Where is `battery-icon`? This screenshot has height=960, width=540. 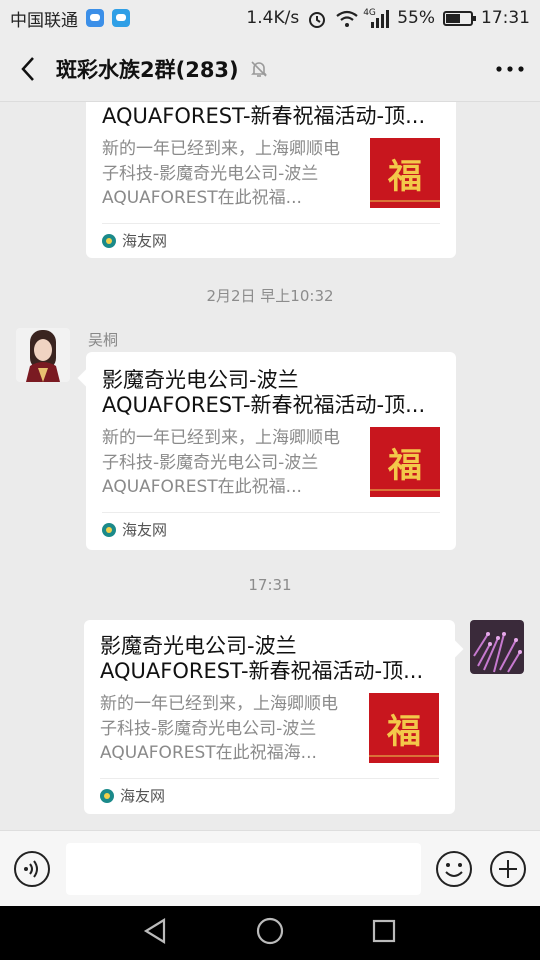
battery-icon is located at coordinates (459, 18).